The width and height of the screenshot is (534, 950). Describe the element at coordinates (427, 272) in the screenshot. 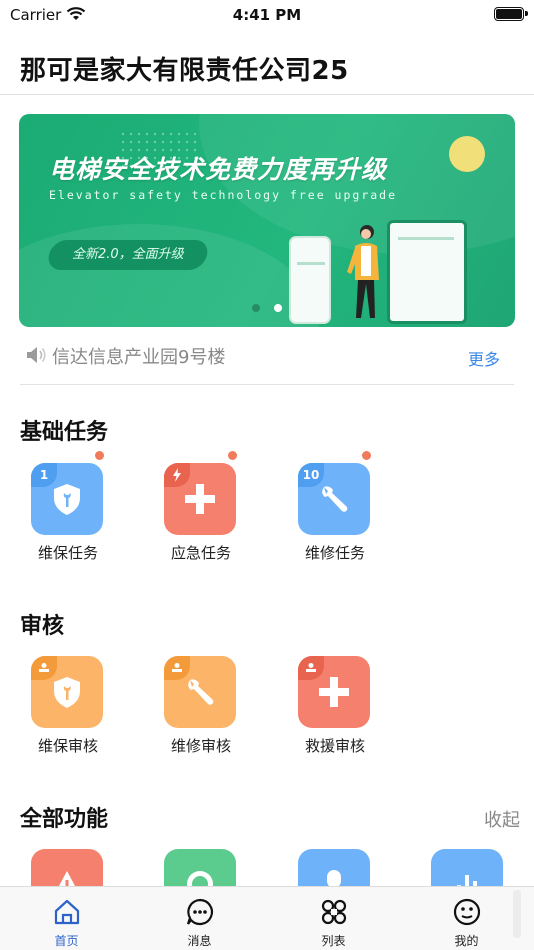

I see `tablet-illustration` at that location.